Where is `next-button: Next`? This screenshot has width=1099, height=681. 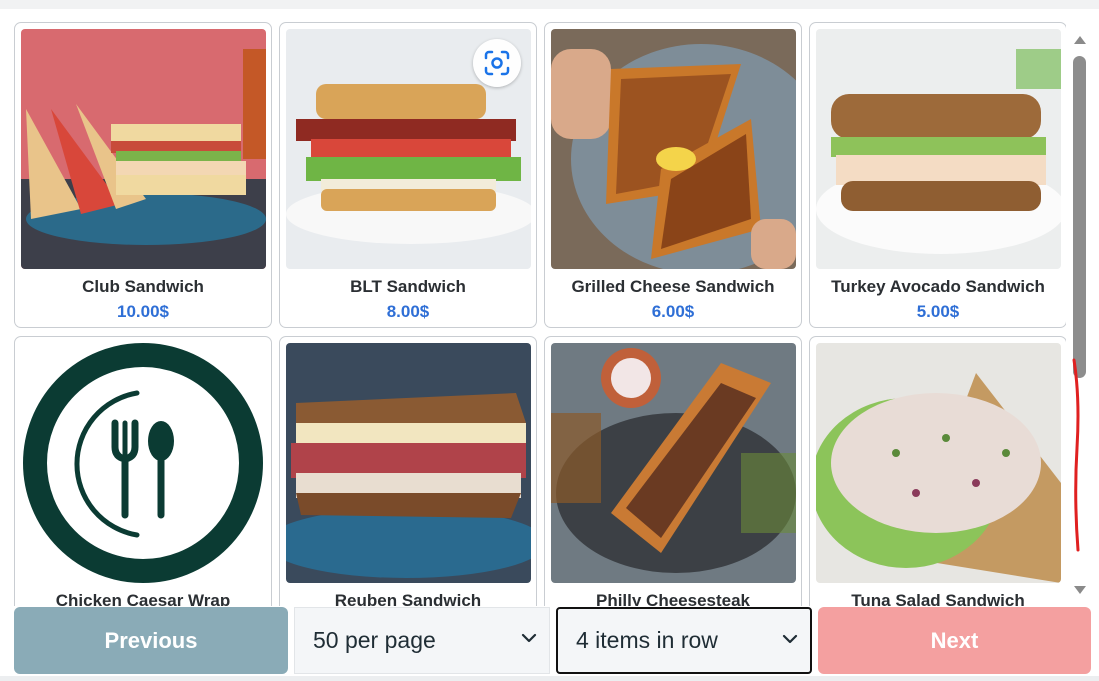 next-button: Next is located at coordinates (954, 640).